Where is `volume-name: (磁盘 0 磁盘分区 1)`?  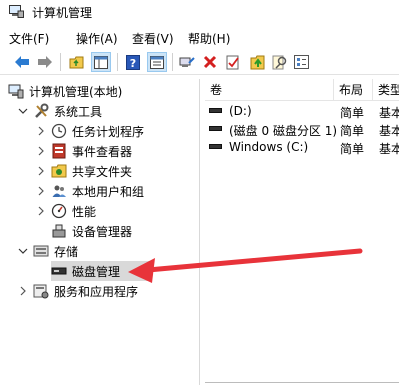
volume-name: (磁盘 0 磁盘分区 1) is located at coordinates (283, 131).